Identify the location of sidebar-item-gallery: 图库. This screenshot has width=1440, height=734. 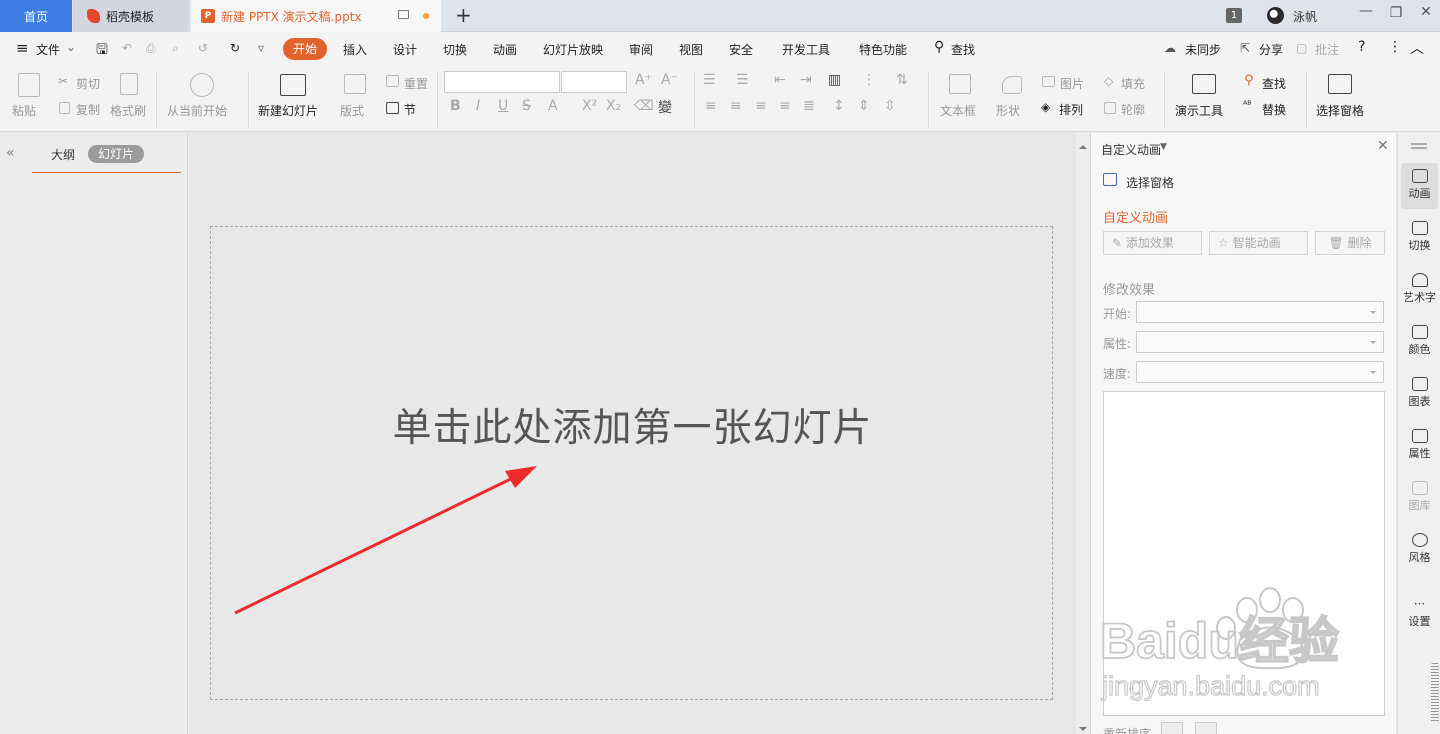
(1419, 498).